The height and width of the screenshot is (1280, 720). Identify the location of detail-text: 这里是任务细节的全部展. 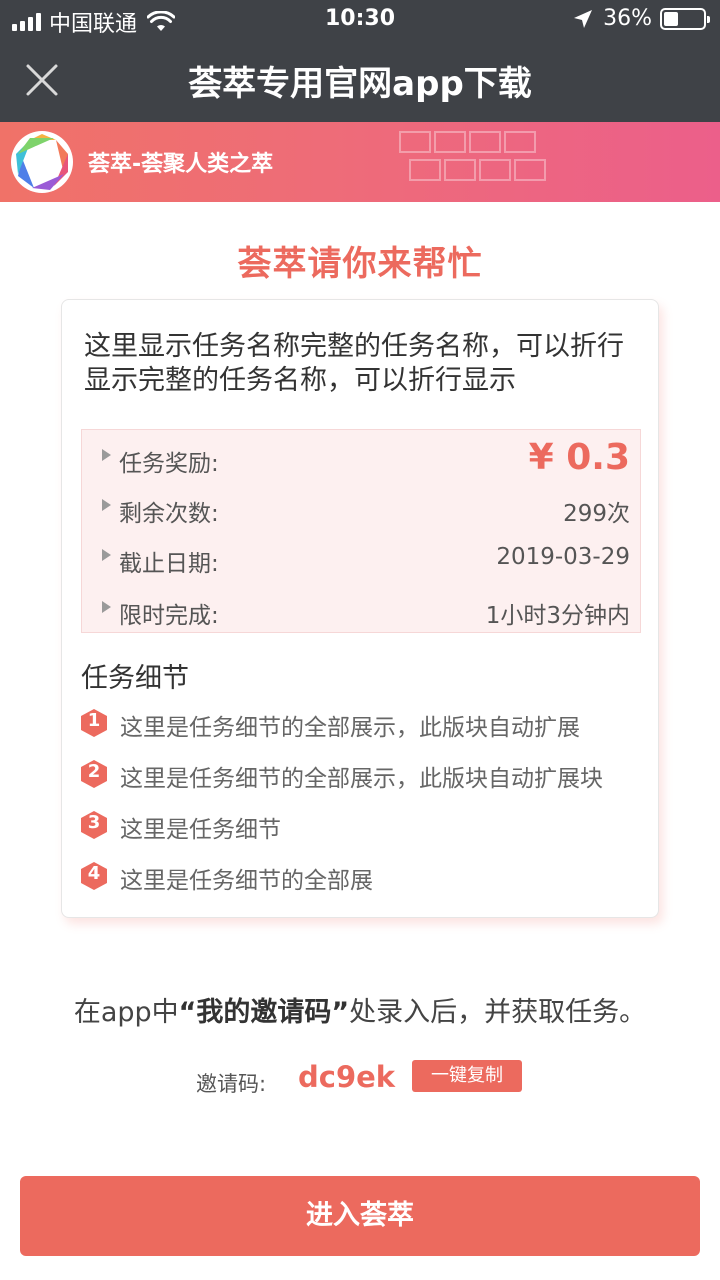
(246, 881).